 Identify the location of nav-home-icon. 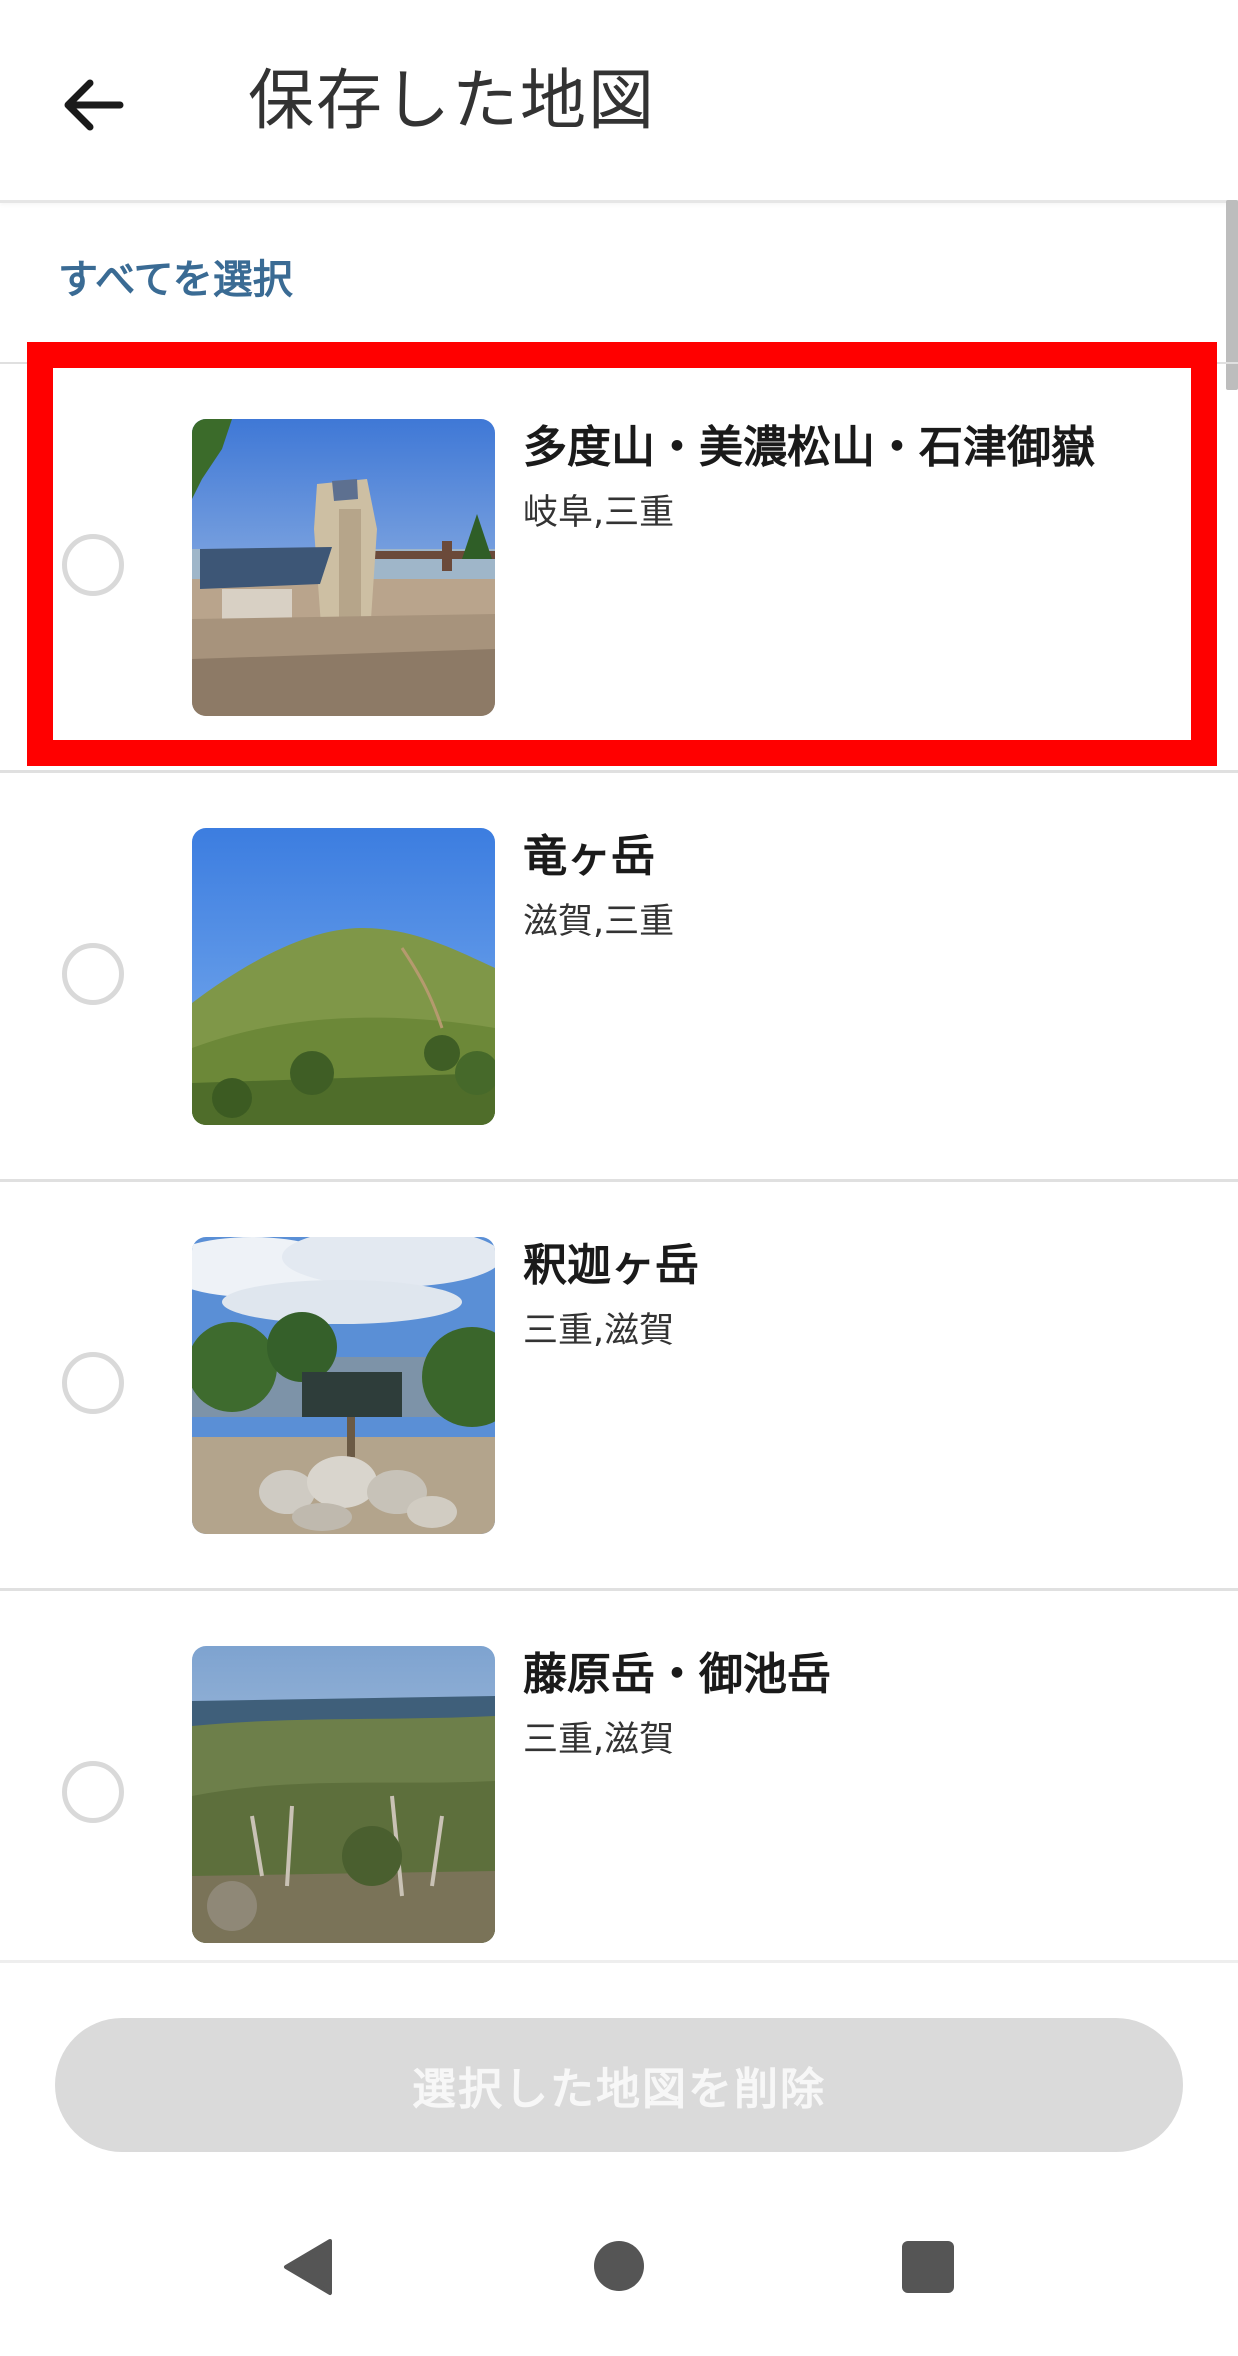
(619, 2266).